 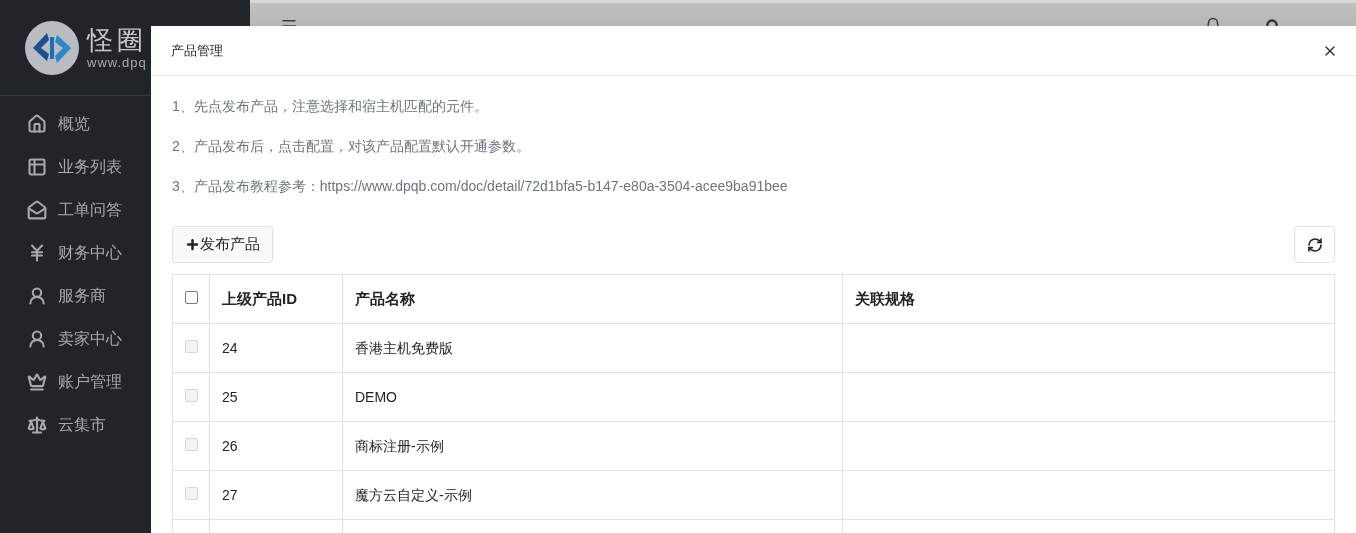 What do you see at coordinates (117, 39) in the screenshot?
I see `logo-title: 怪圈` at bounding box center [117, 39].